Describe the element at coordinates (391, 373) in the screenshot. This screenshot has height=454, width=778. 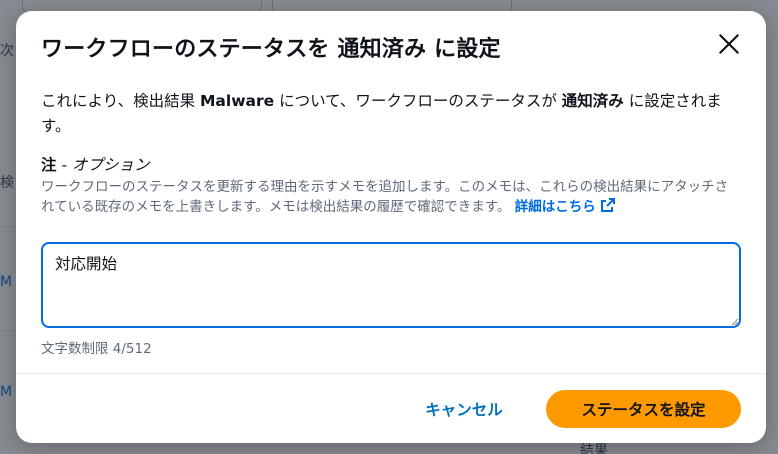
I see `footer-divider` at that location.